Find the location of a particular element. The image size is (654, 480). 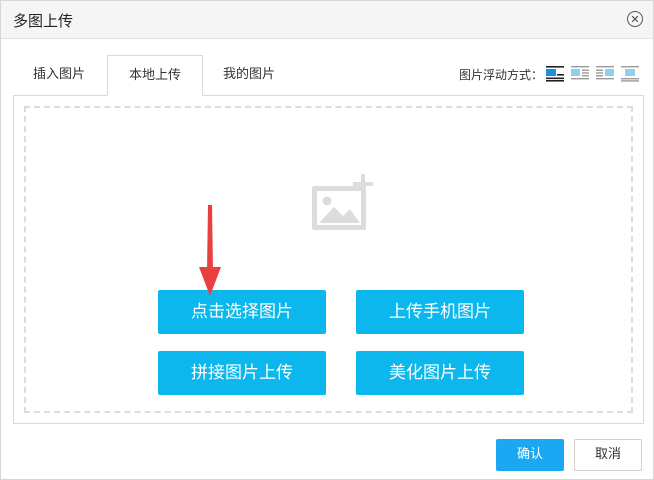

float-right-icon is located at coordinates (605, 73).